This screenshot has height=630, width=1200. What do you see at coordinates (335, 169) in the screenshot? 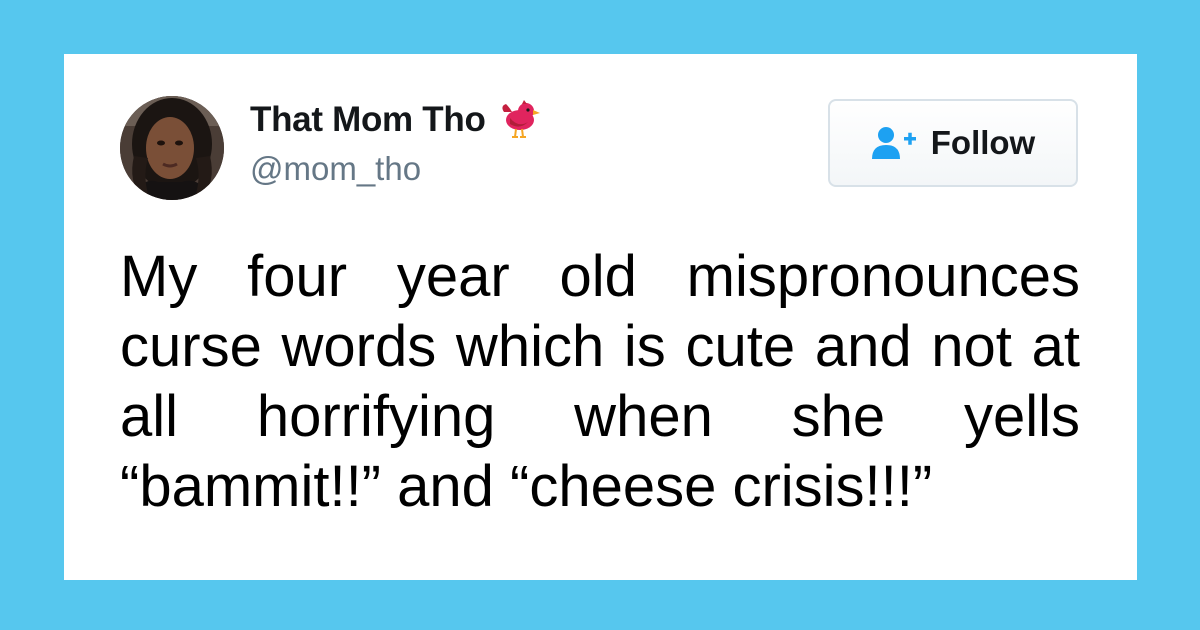
I see `author-handle: @mom_tho` at bounding box center [335, 169].